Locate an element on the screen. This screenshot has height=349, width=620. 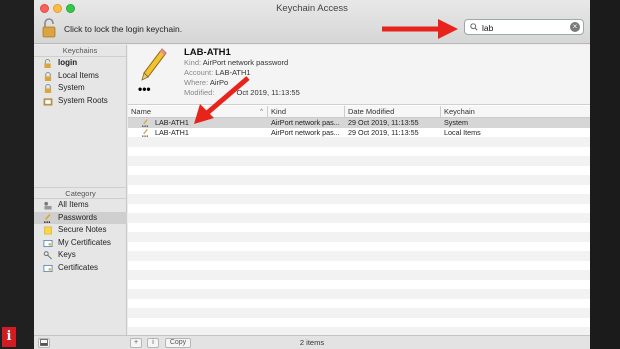
cell-keychain: Local Items is located at coordinates (462, 132).